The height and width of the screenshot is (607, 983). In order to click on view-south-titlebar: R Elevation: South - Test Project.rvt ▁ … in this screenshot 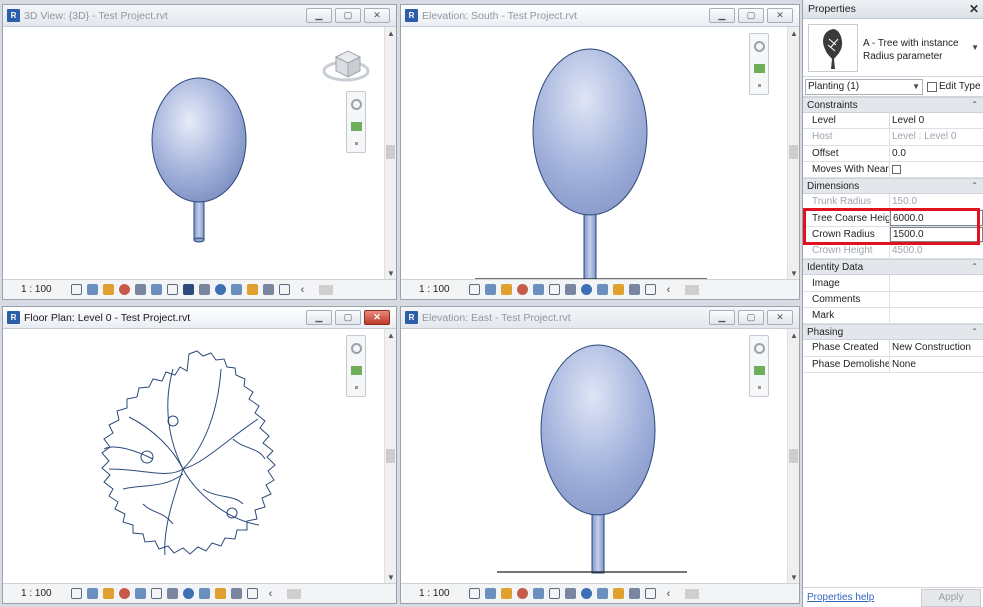, I will do `click(600, 16)`.